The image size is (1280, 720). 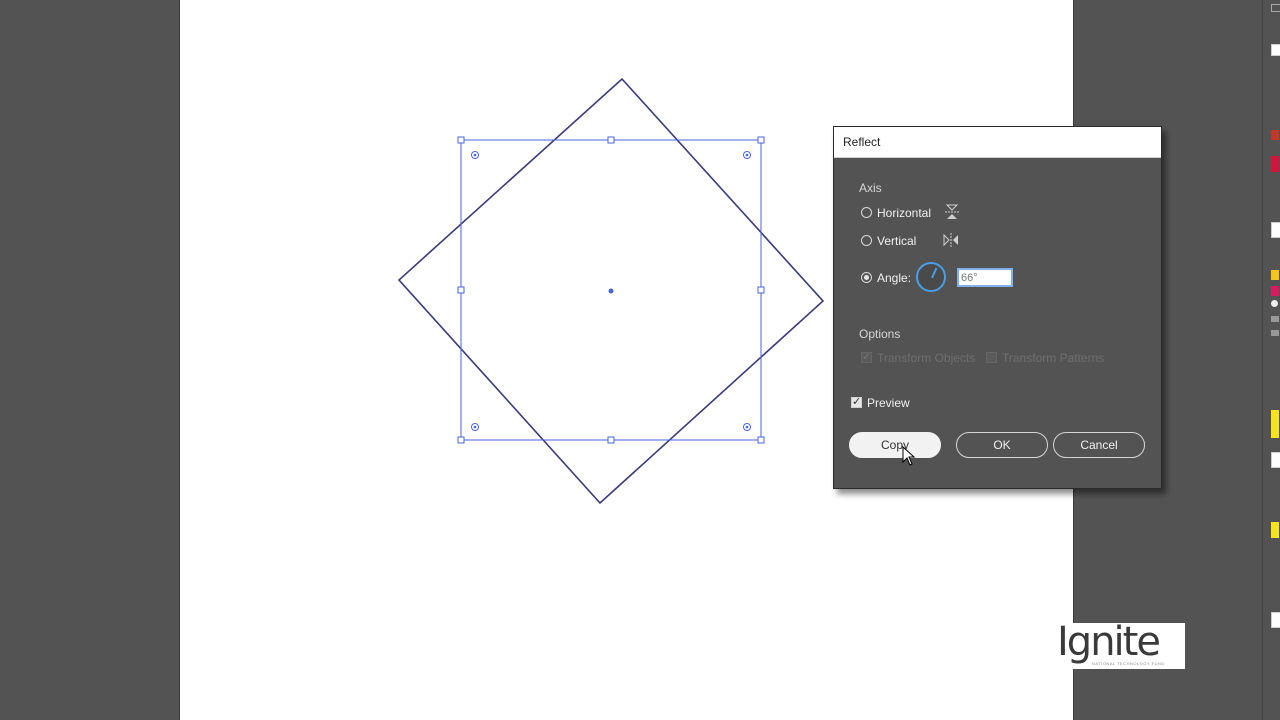 I want to click on angle-radio, so click(x=866, y=277).